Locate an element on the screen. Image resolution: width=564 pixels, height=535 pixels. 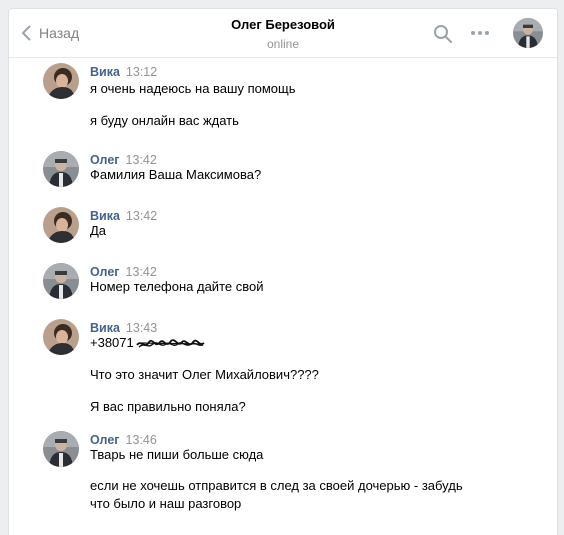
redaction-scribble is located at coordinates (170, 343).